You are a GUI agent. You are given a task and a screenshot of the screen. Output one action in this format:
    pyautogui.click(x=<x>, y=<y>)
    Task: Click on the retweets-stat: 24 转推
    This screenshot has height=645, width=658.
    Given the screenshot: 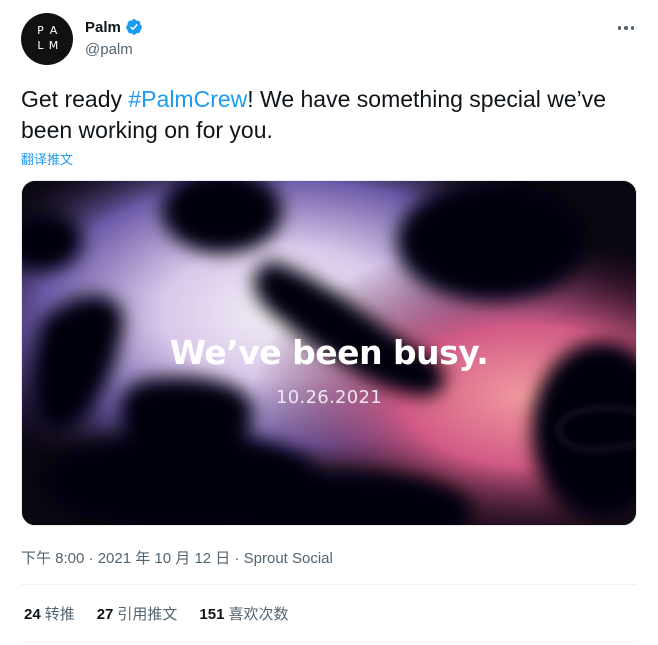 What is the action you would take?
    pyautogui.click(x=49, y=613)
    